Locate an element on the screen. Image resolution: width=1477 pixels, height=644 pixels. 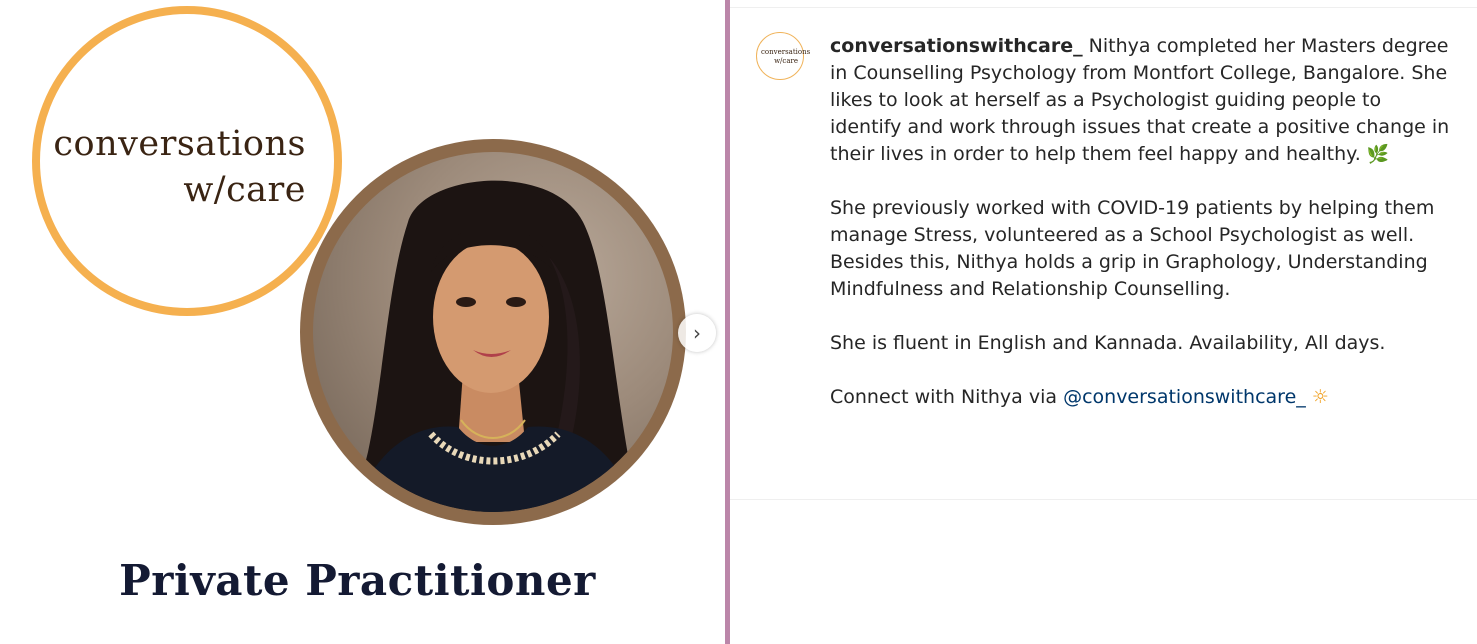
caption-text-4: Connect with Nithya via is located at coordinates (944, 397).